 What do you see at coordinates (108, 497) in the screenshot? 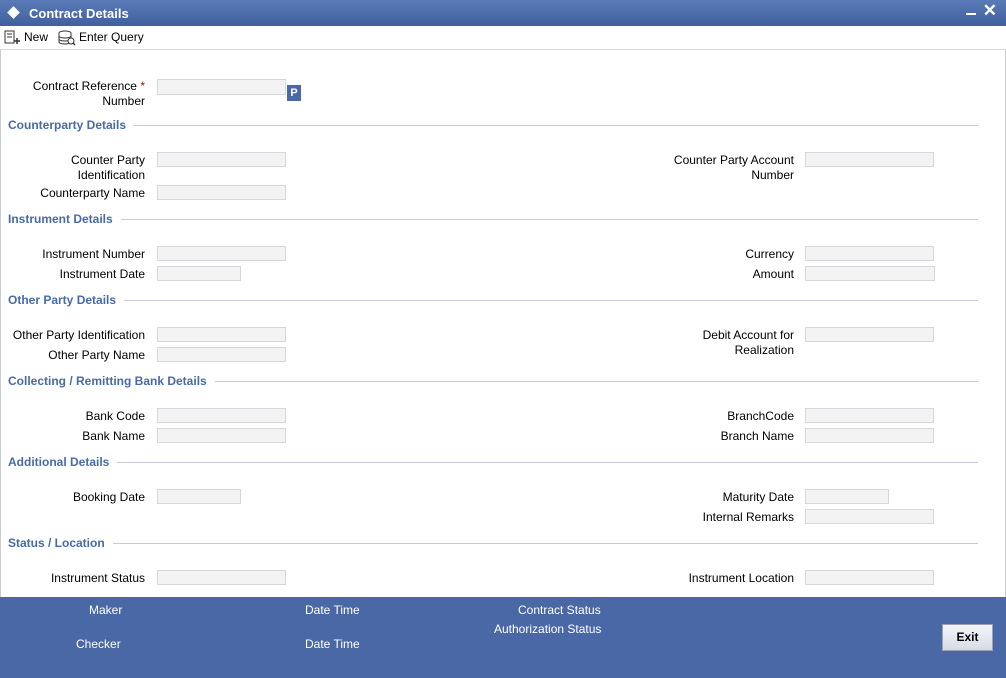
I see `booking-date-label: Booking Date` at bounding box center [108, 497].